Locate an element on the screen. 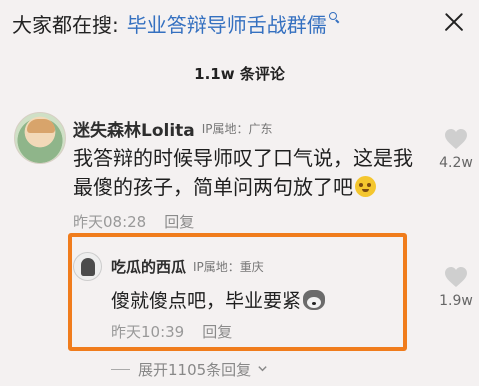 Image resolution: width=479 pixels, height=386 pixels. avatar is located at coordinates (40, 138).